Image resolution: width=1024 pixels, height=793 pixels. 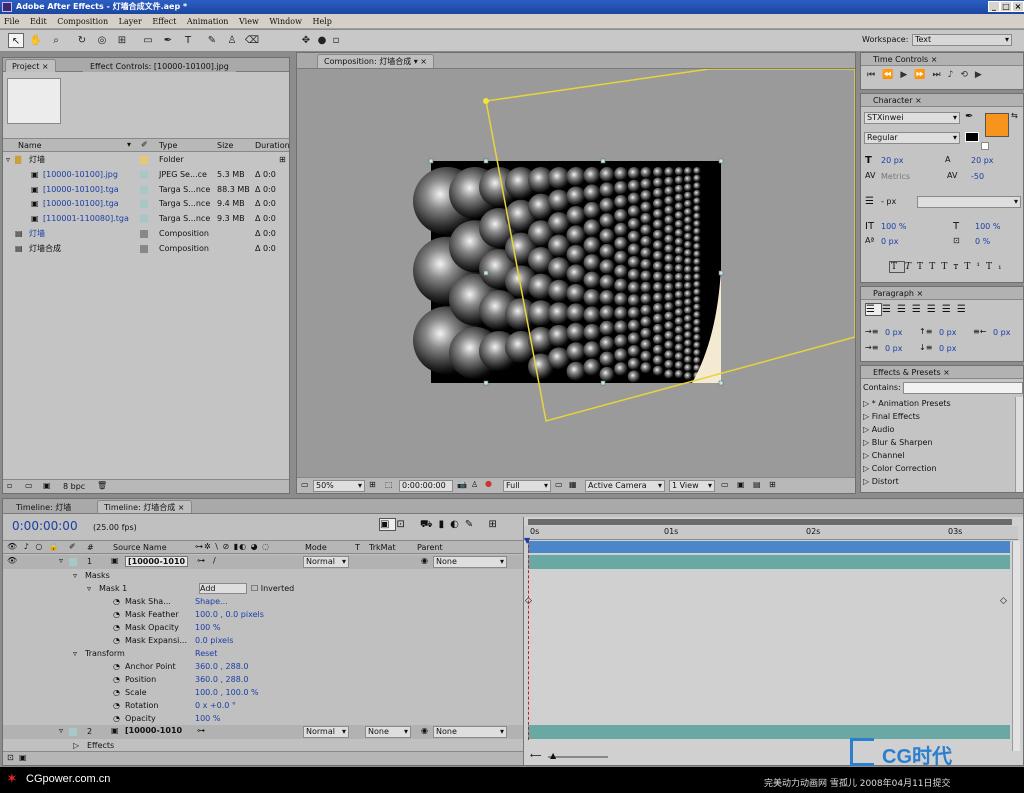 I want to click on next-frame-icon: ⏩, so click(x=923, y=75).